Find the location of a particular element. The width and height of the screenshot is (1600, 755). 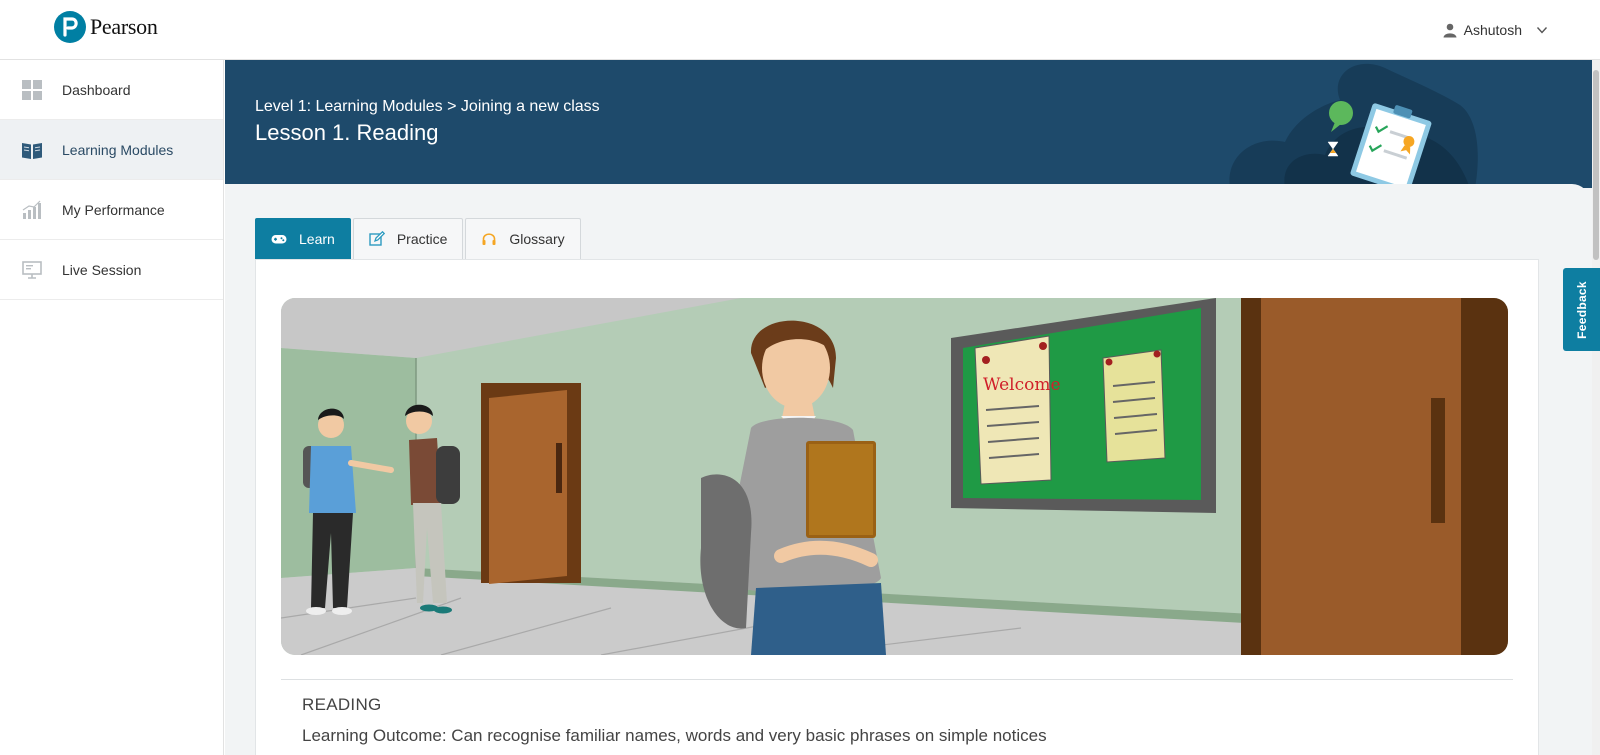

tab-practice: Practice is located at coordinates (408, 238).